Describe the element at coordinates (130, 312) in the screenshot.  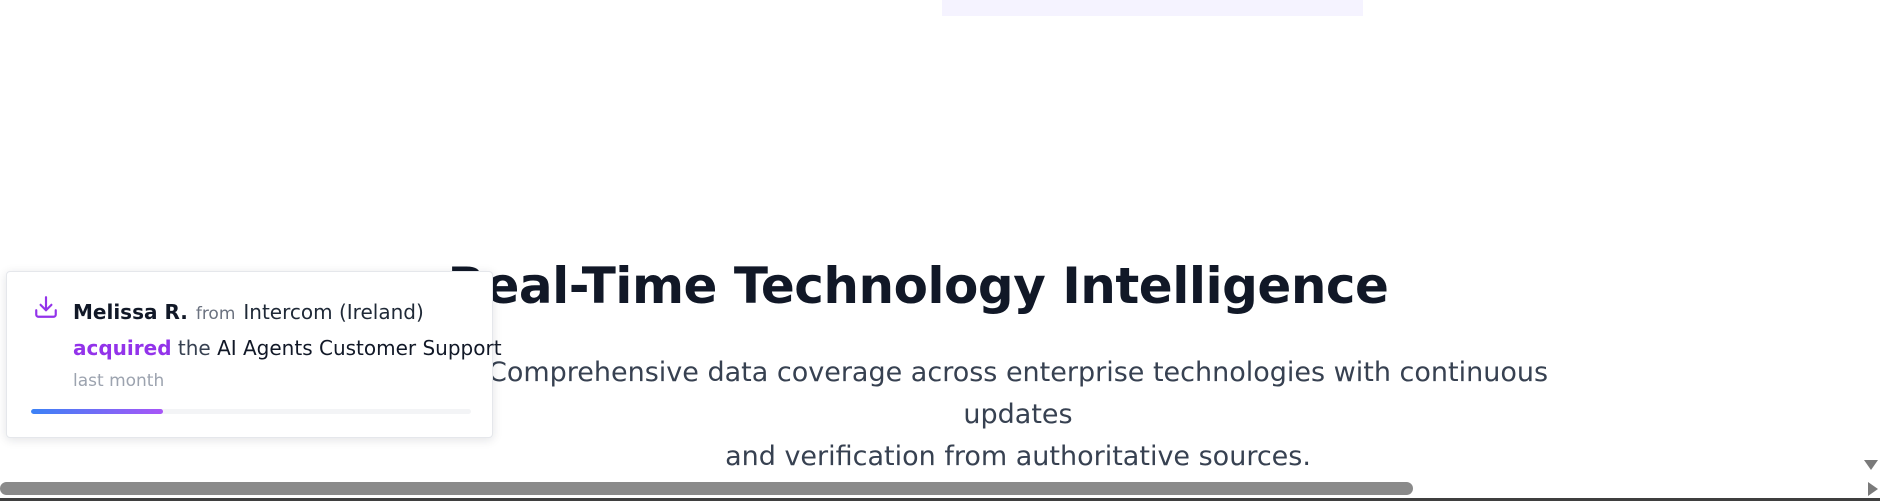
I see `customer-name: Melissa R.` at that location.